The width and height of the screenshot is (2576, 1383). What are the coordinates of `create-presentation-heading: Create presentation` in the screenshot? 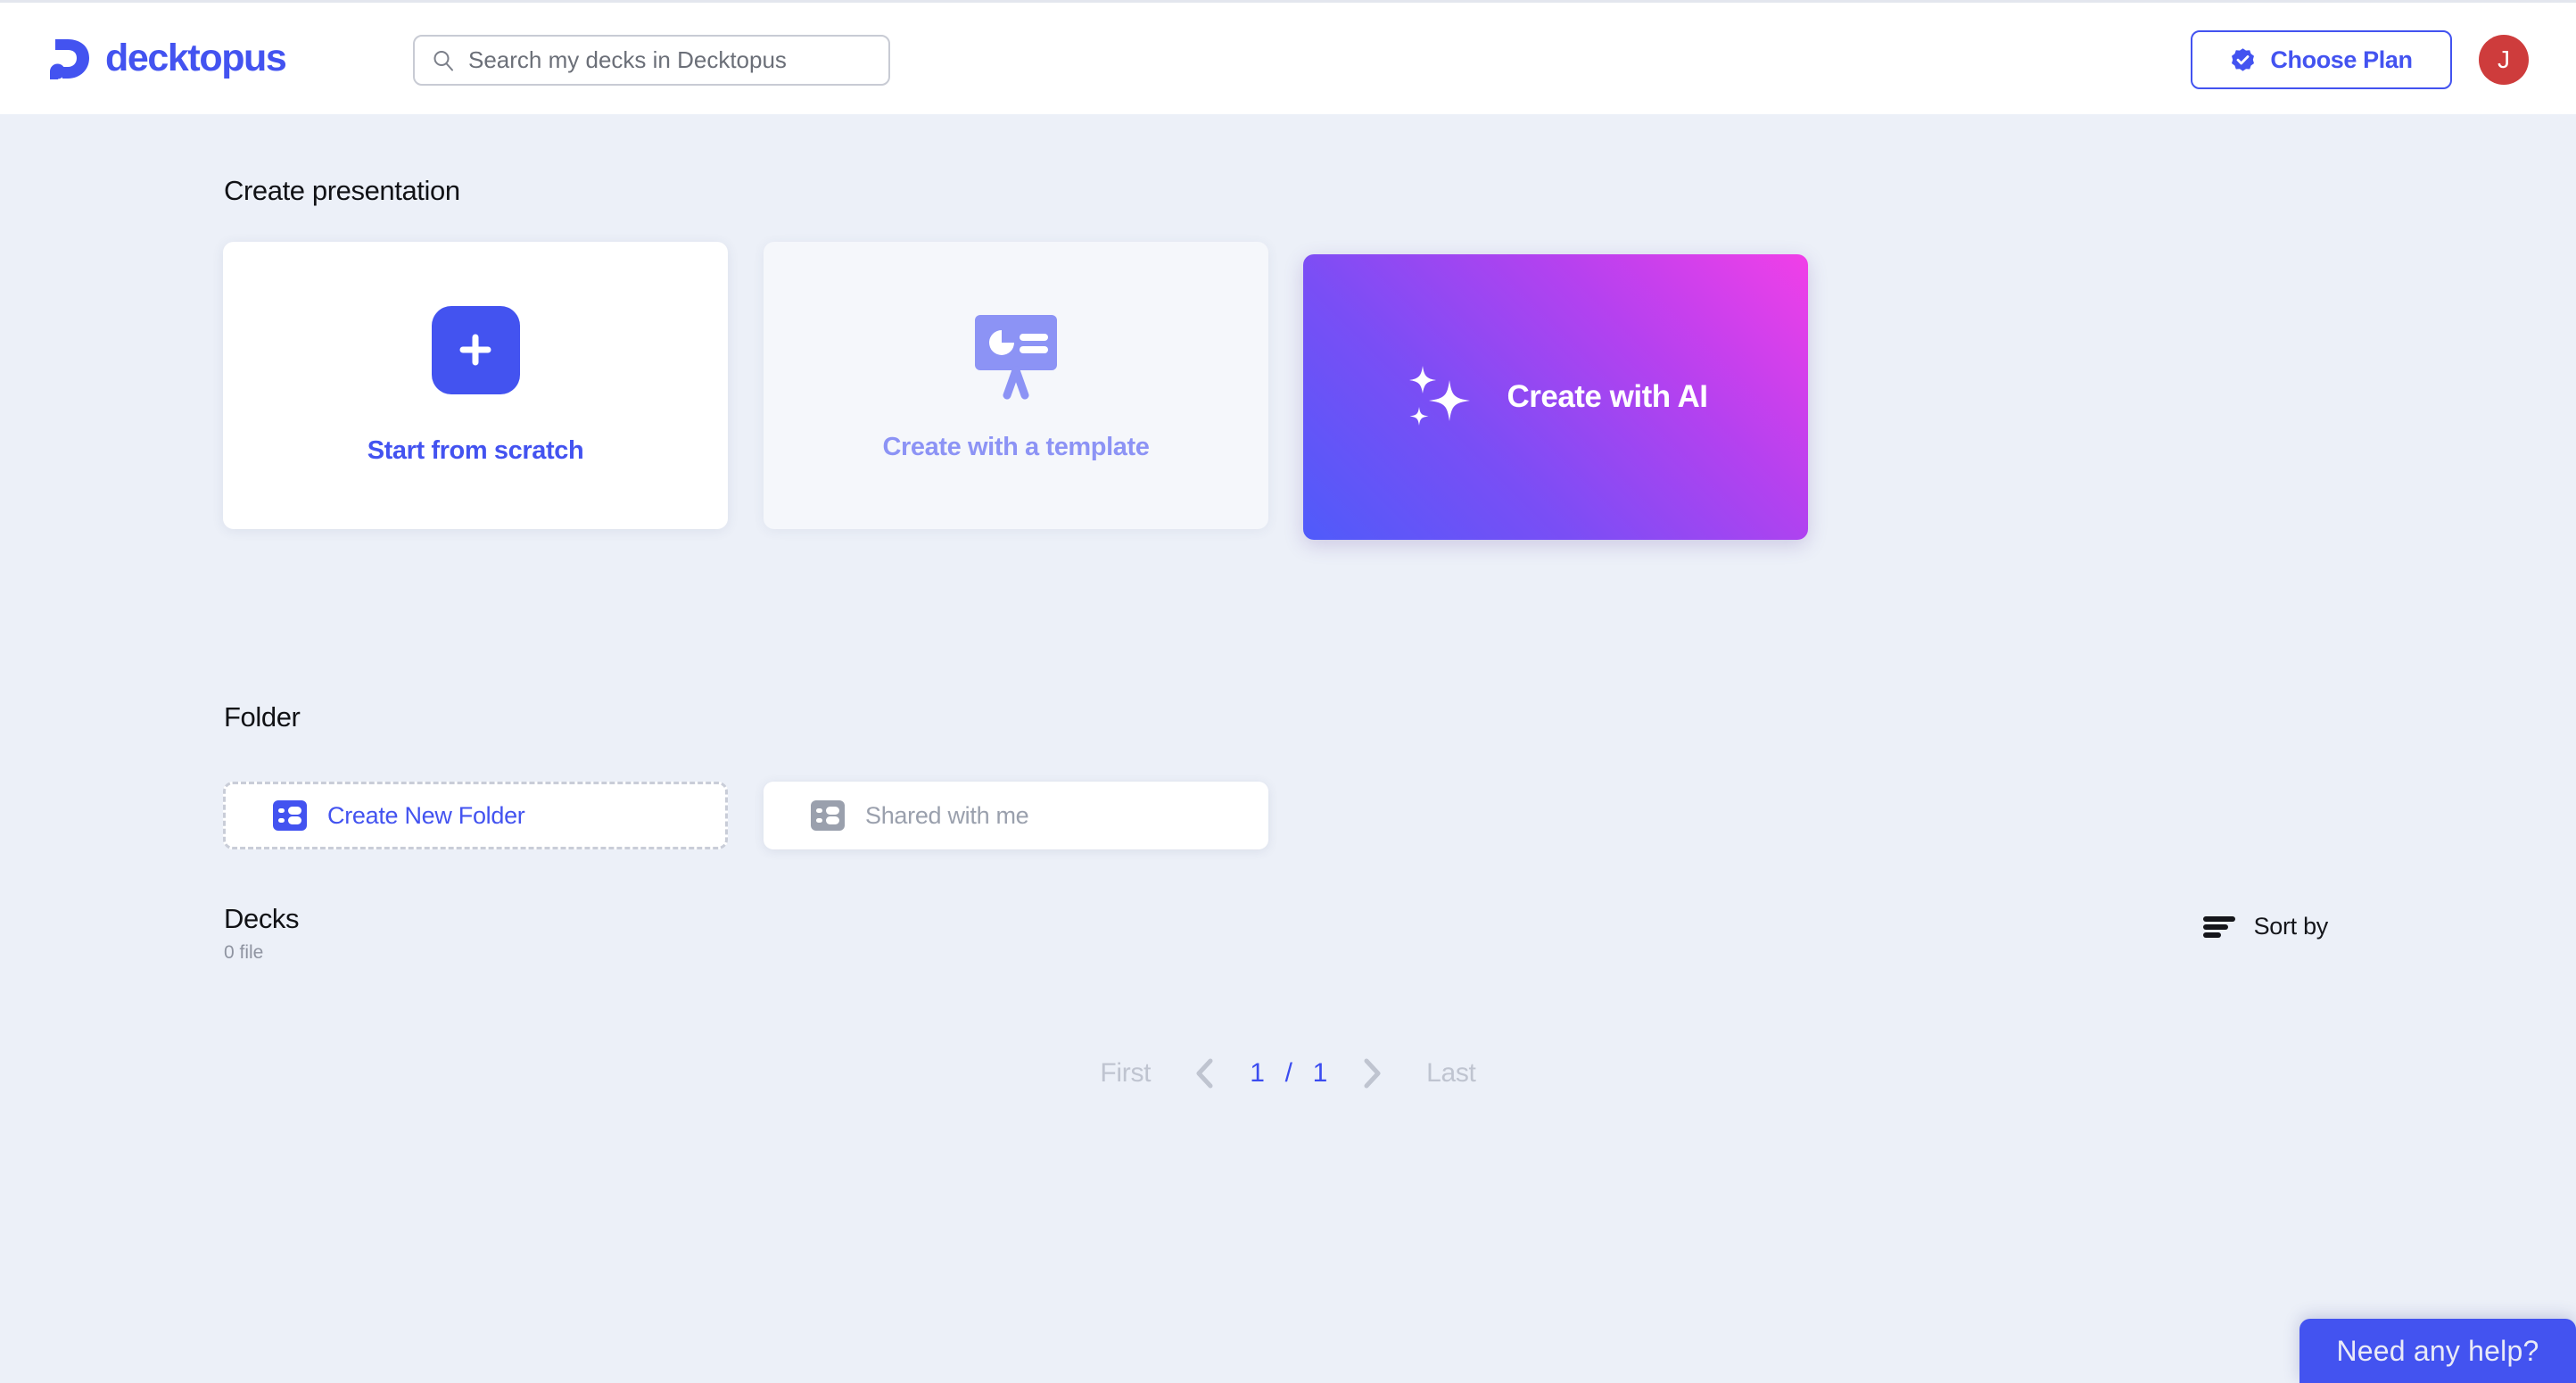 It's located at (342, 190).